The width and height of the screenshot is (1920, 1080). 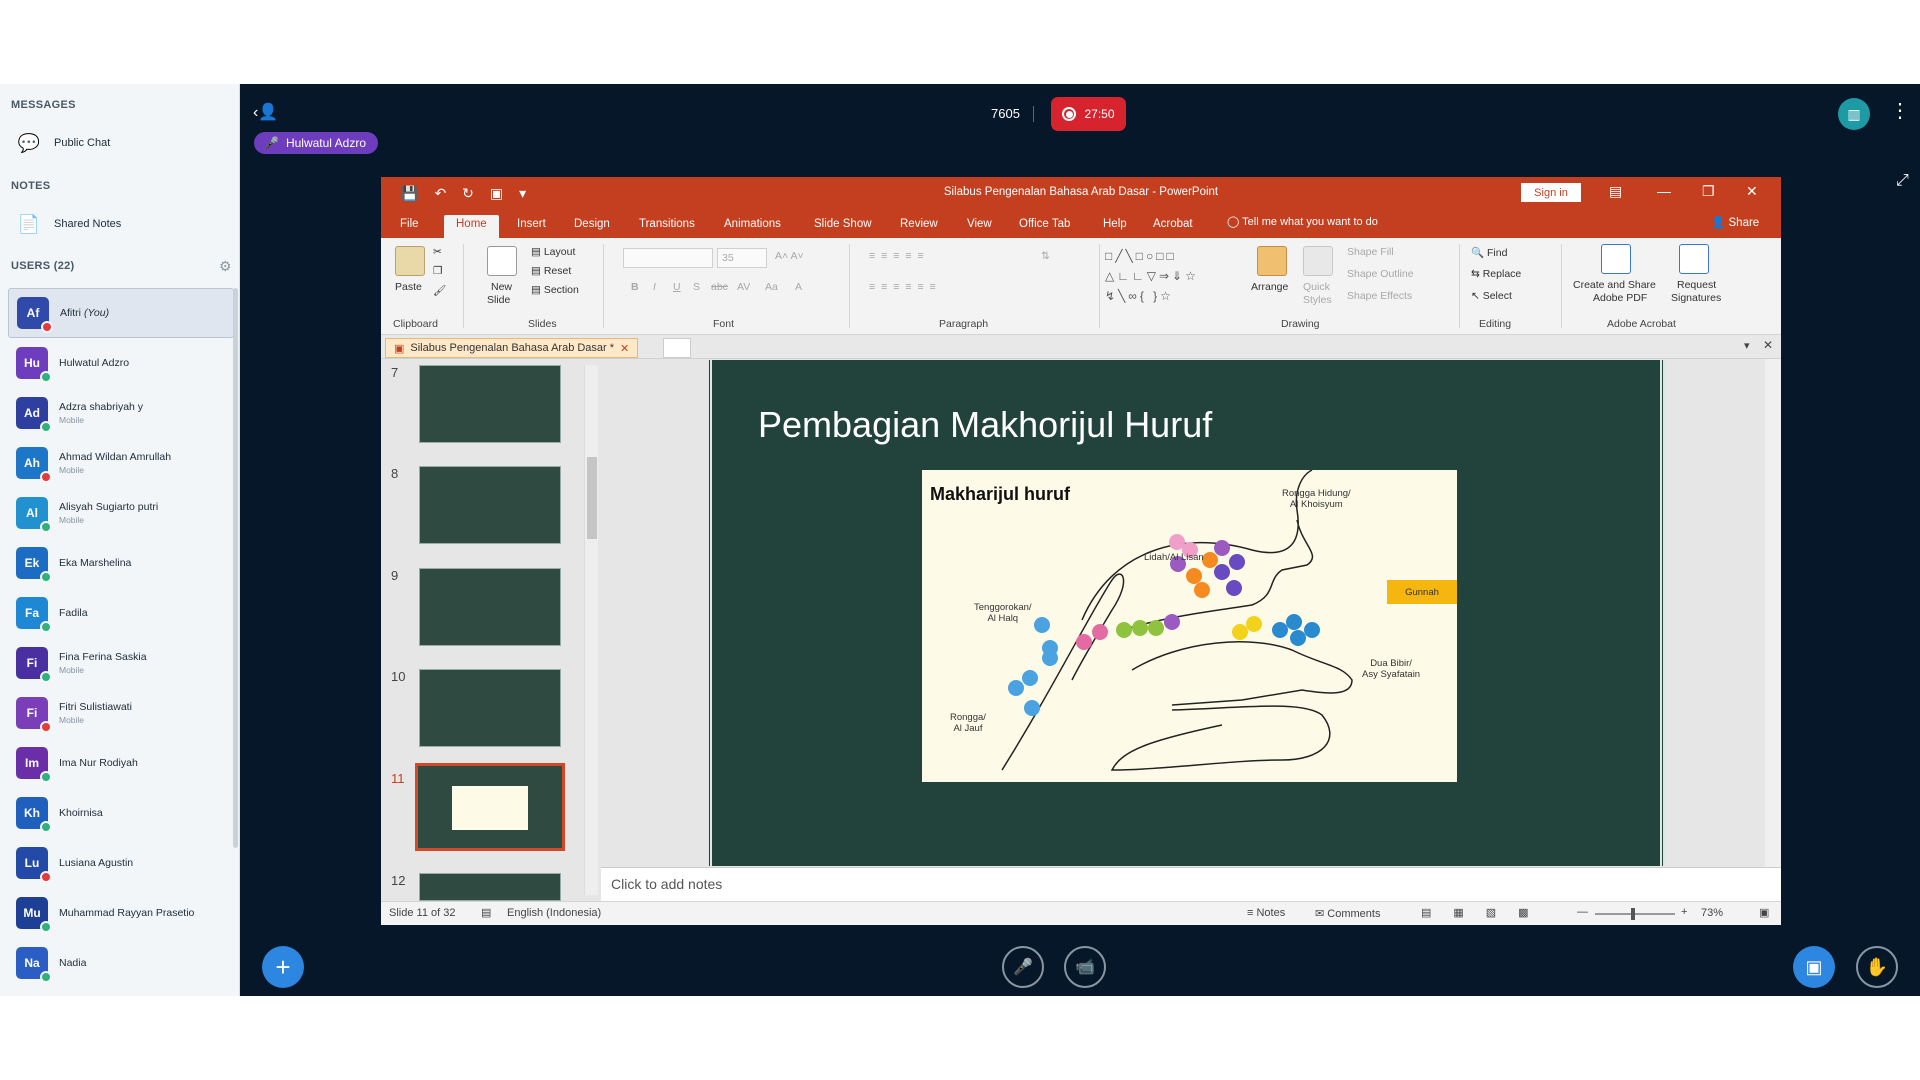 What do you see at coordinates (742, 258) in the screenshot?
I see `font-size-select: 35` at bounding box center [742, 258].